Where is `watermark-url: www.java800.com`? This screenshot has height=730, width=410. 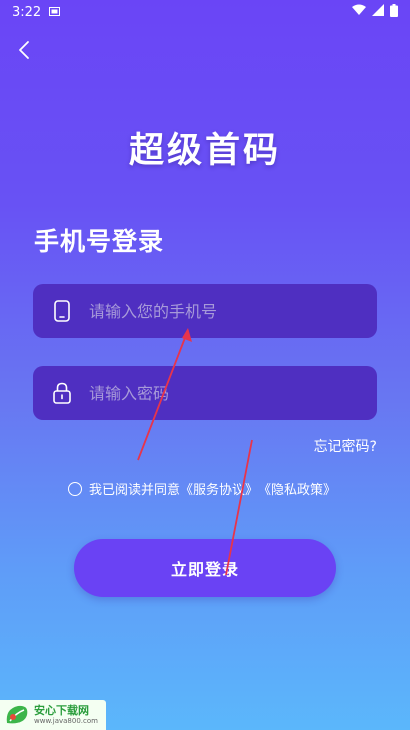 watermark-url: www.java800.com is located at coordinates (66, 721).